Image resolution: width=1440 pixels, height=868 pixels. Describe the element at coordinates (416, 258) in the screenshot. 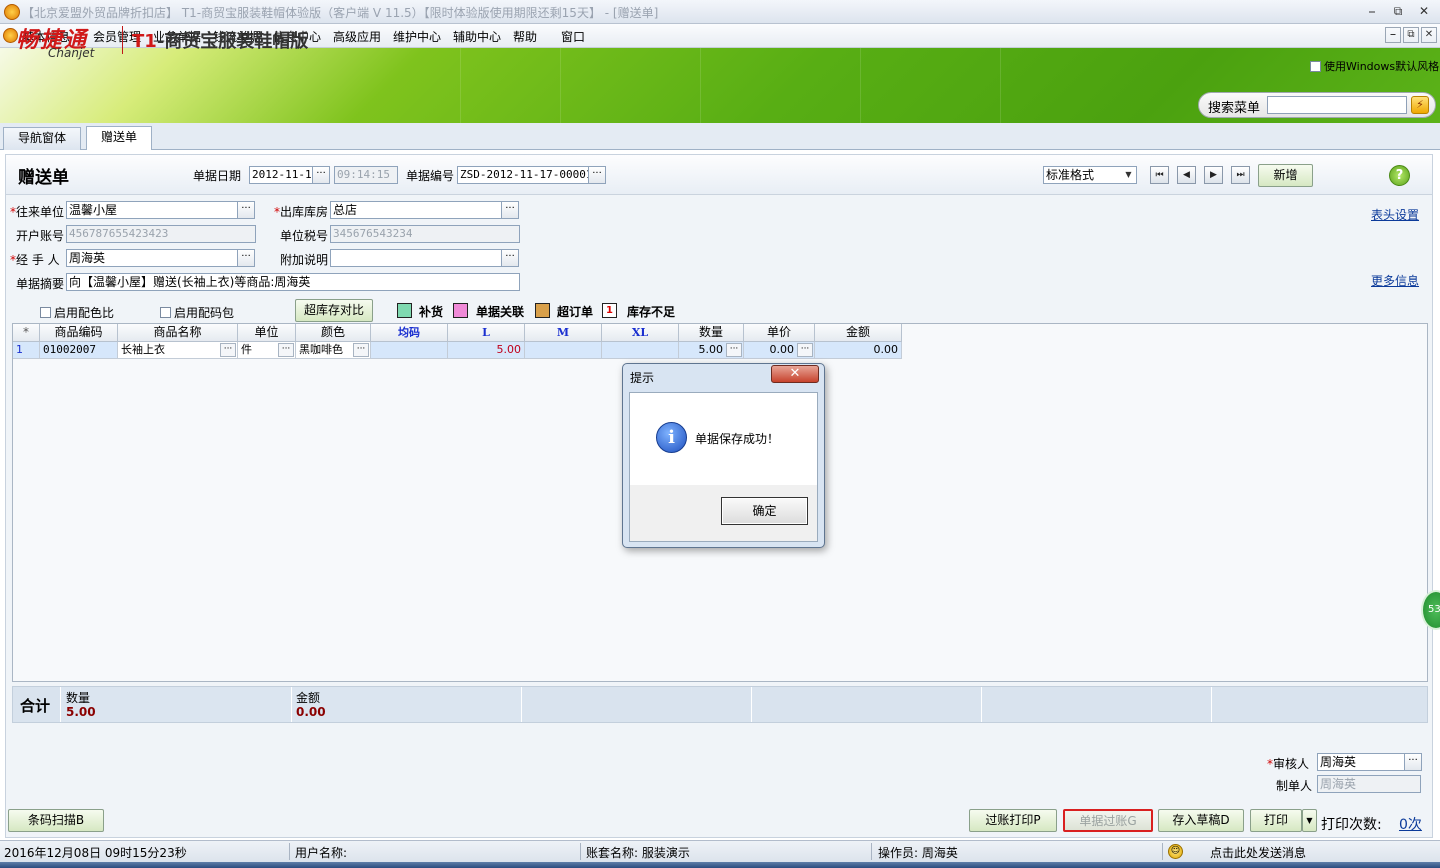

I see `note-field` at that location.